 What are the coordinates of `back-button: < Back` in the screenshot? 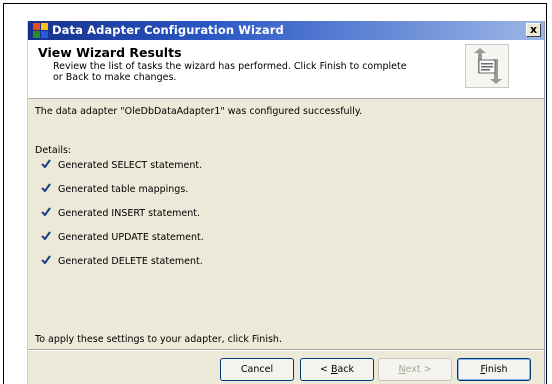 It's located at (337, 369).